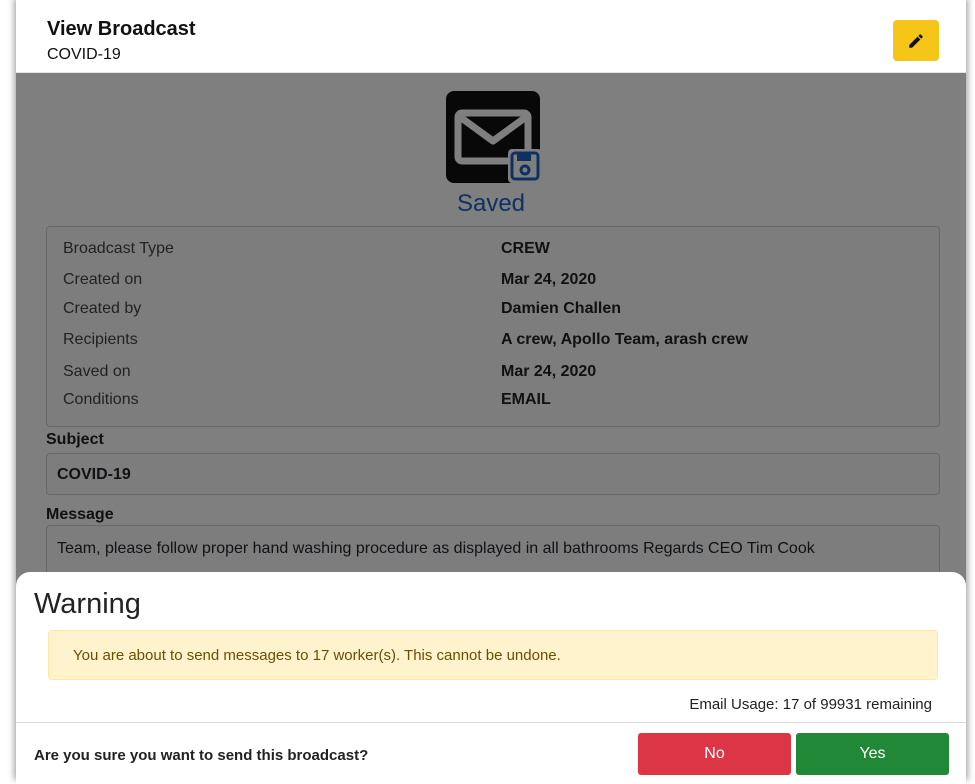 The width and height of the screenshot is (975, 784). I want to click on message-label: Message, so click(80, 514).